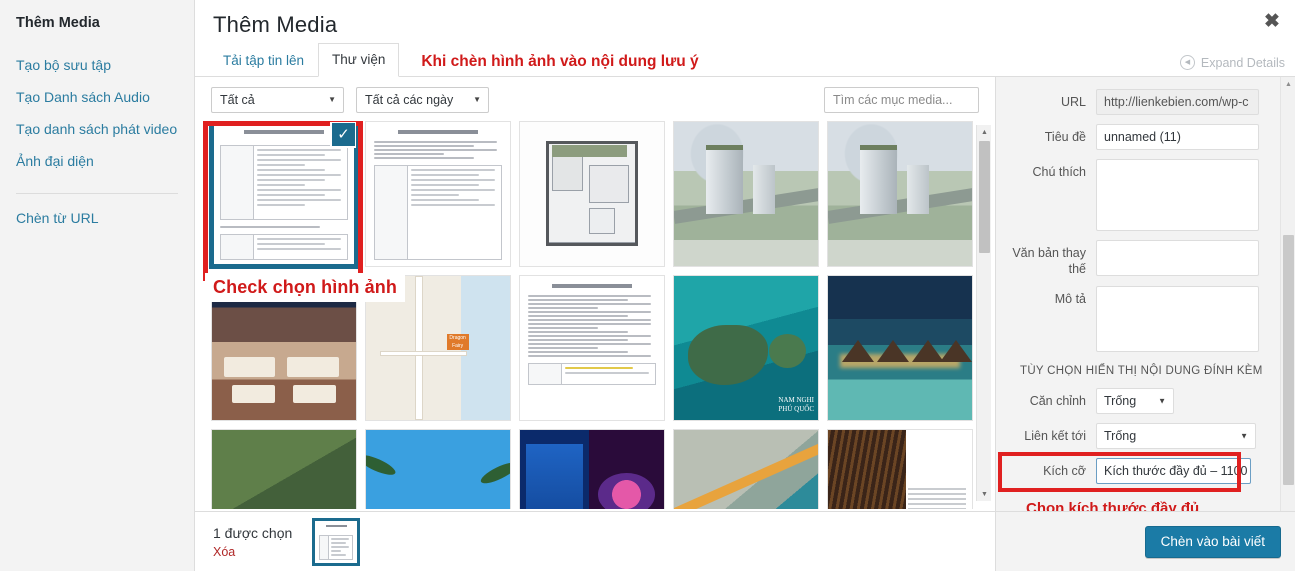 The image size is (1295, 571). I want to click on field-caption-label: Chú thích, so click(1059, 172).